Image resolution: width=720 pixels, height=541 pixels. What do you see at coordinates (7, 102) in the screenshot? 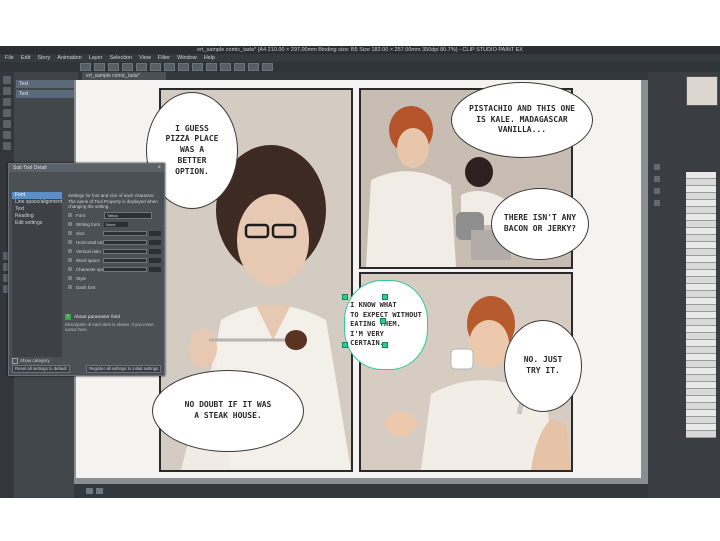
I see `move-icon` at bounding box center [7, 102].